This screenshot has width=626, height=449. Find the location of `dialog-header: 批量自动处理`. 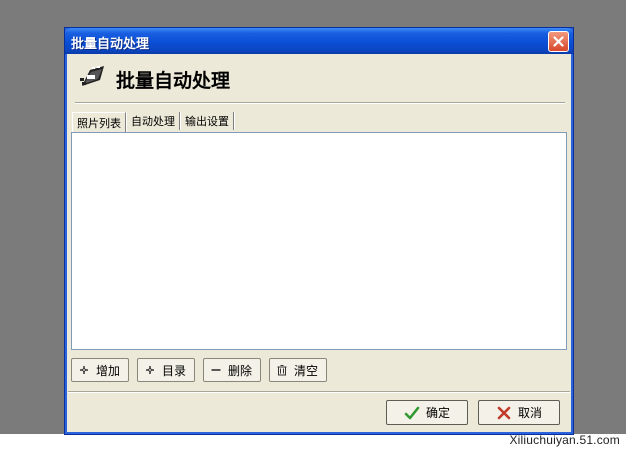

dialog-header: 批量自动处理 is located at coordinates (319, 80).